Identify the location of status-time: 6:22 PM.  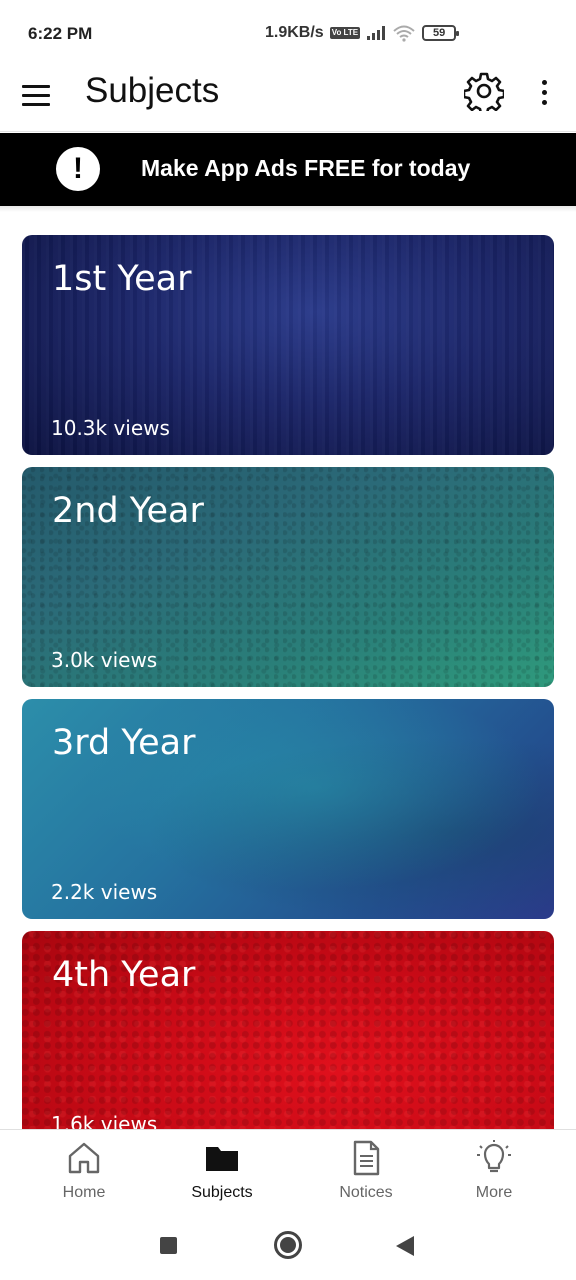
(60, 33).